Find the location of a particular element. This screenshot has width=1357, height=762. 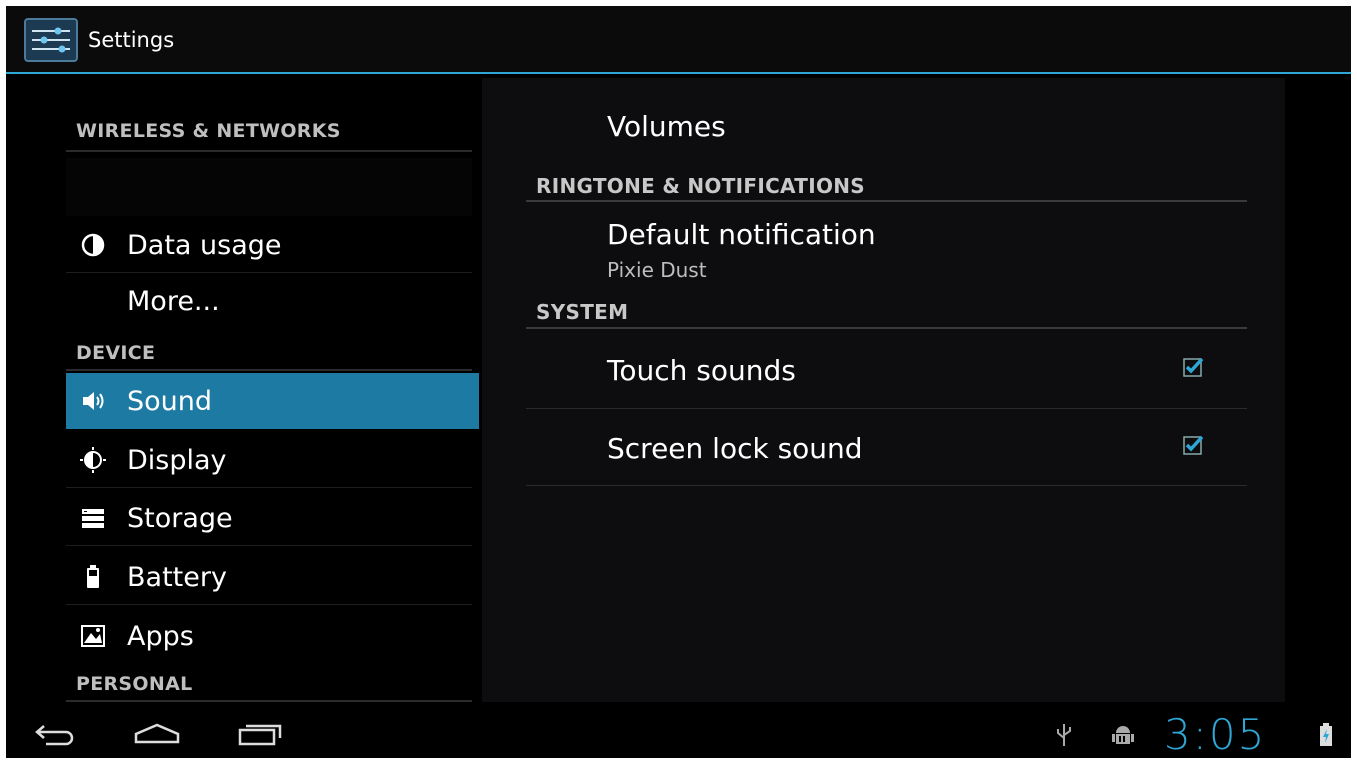

recent-apps-icon is located at coordinates (260, 734).